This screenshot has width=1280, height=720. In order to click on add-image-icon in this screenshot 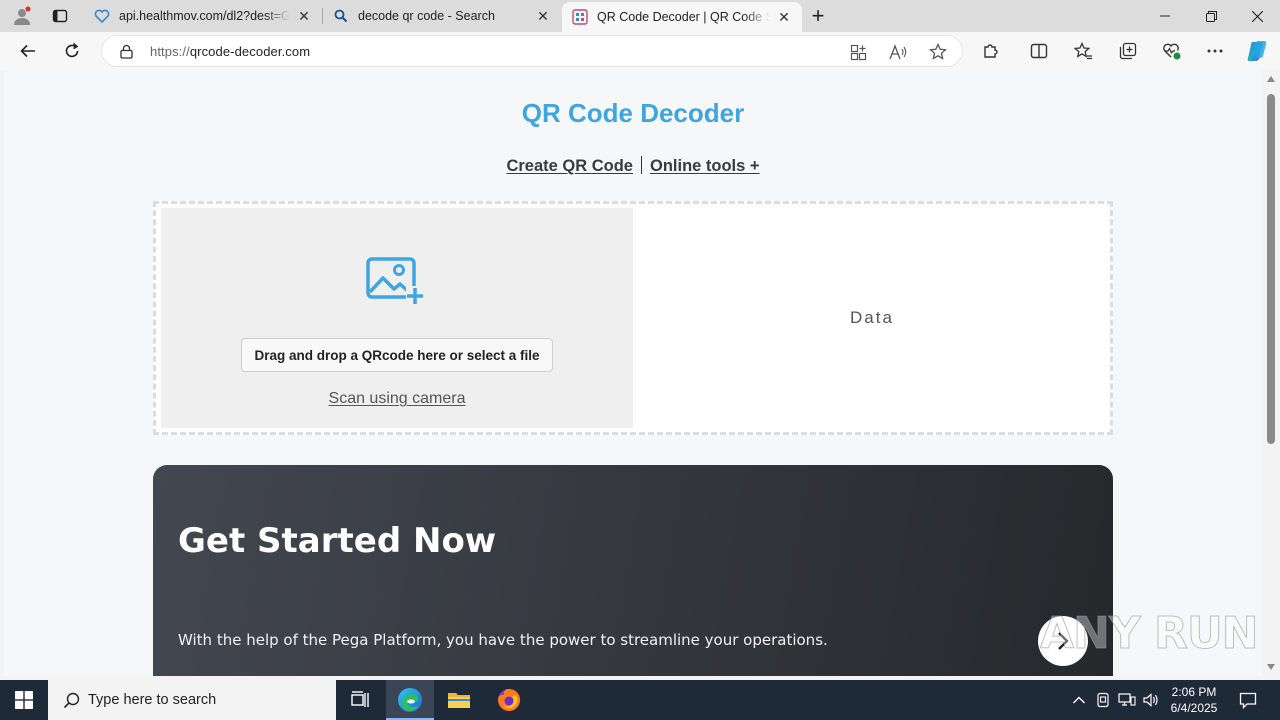, I will do `click(395, 280)`.